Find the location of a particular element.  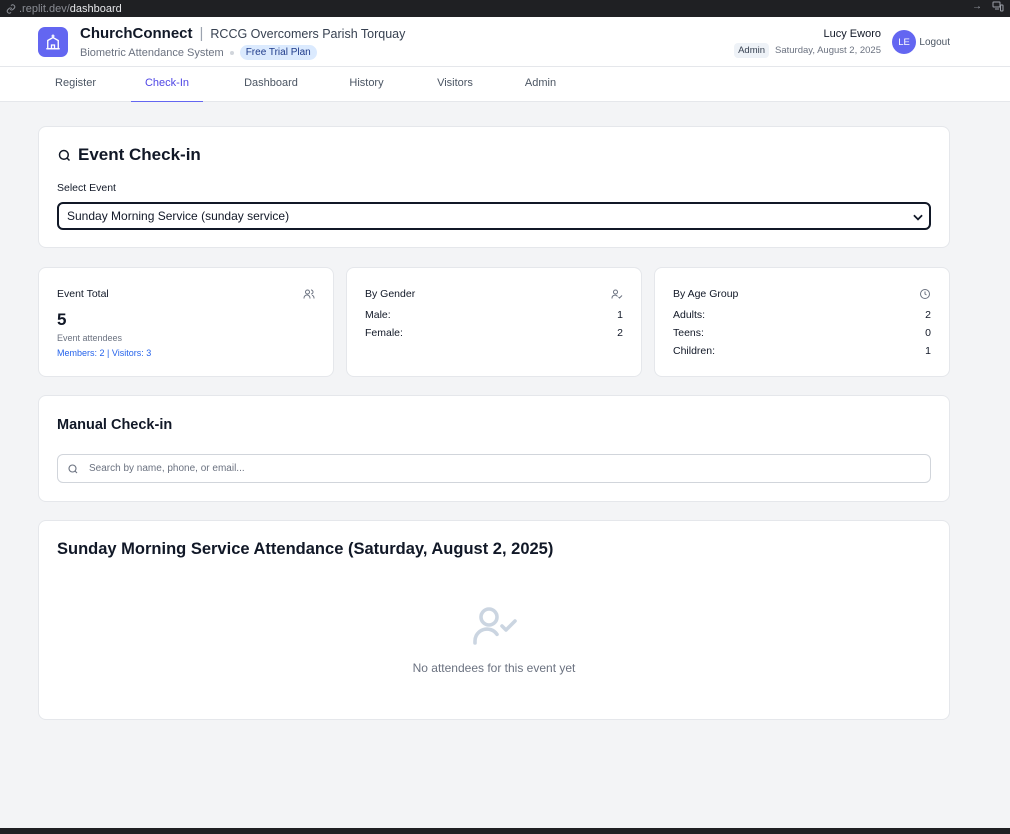

tab-history: History is located at coordinates (366, 84).